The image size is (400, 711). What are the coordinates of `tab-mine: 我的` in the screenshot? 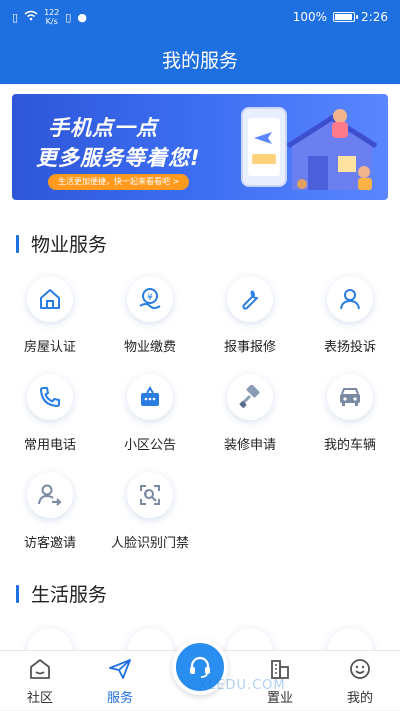 It's located at (360, 681).